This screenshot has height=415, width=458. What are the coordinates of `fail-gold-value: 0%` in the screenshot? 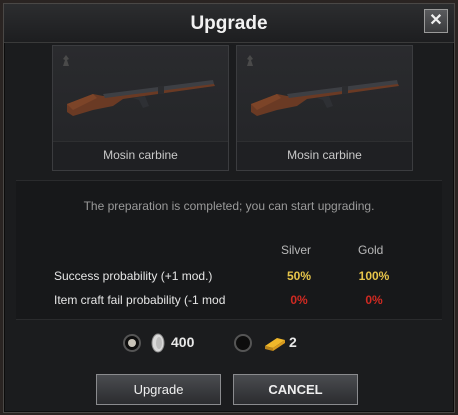 It's located at (374, 300).